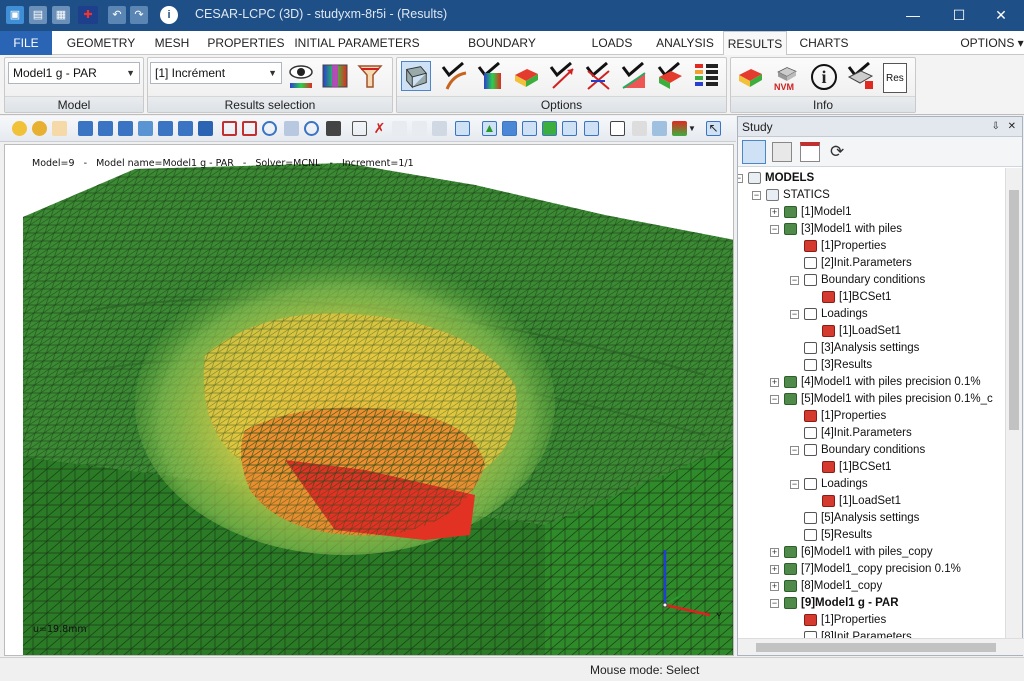 This screenshot has width=1024, height=681. I want to click on tree-item: [2]Init.Parameters, so click(872, 263).